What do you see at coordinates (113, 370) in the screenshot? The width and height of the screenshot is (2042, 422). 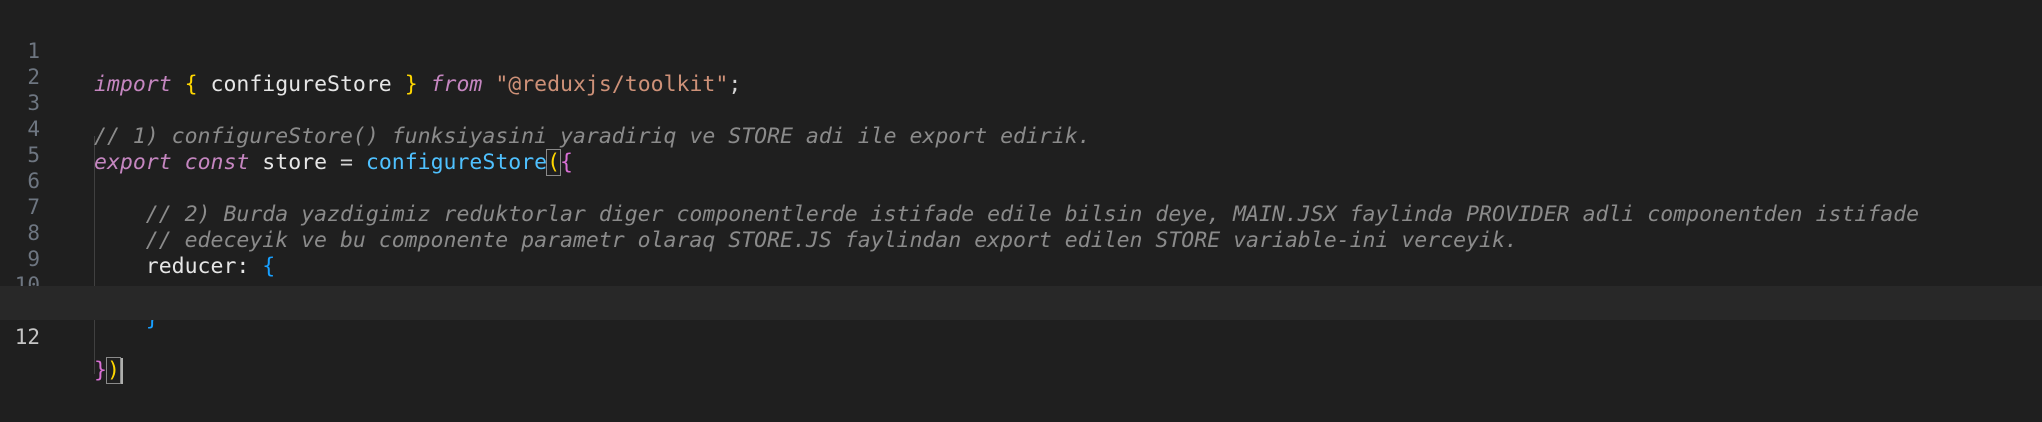 I see `matched-paren-token: )` at bounding box center [113, 370].